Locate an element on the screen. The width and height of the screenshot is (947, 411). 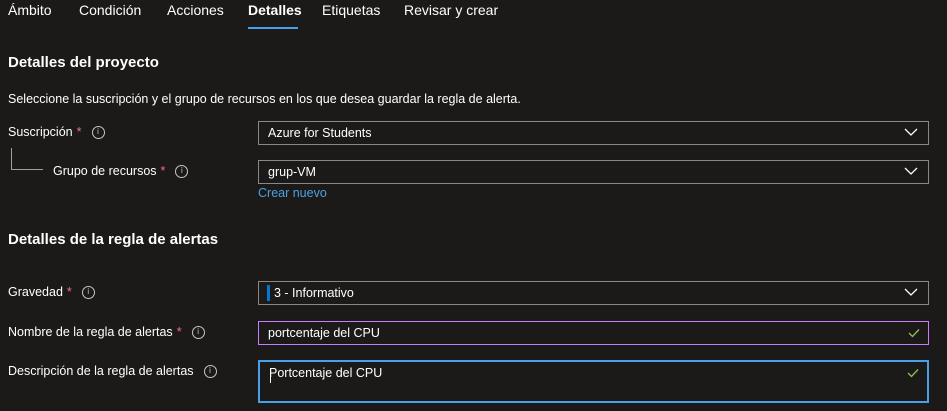
rule-name-label: Nombre de la regla de alertas * i is located at coordinates (106, 332).